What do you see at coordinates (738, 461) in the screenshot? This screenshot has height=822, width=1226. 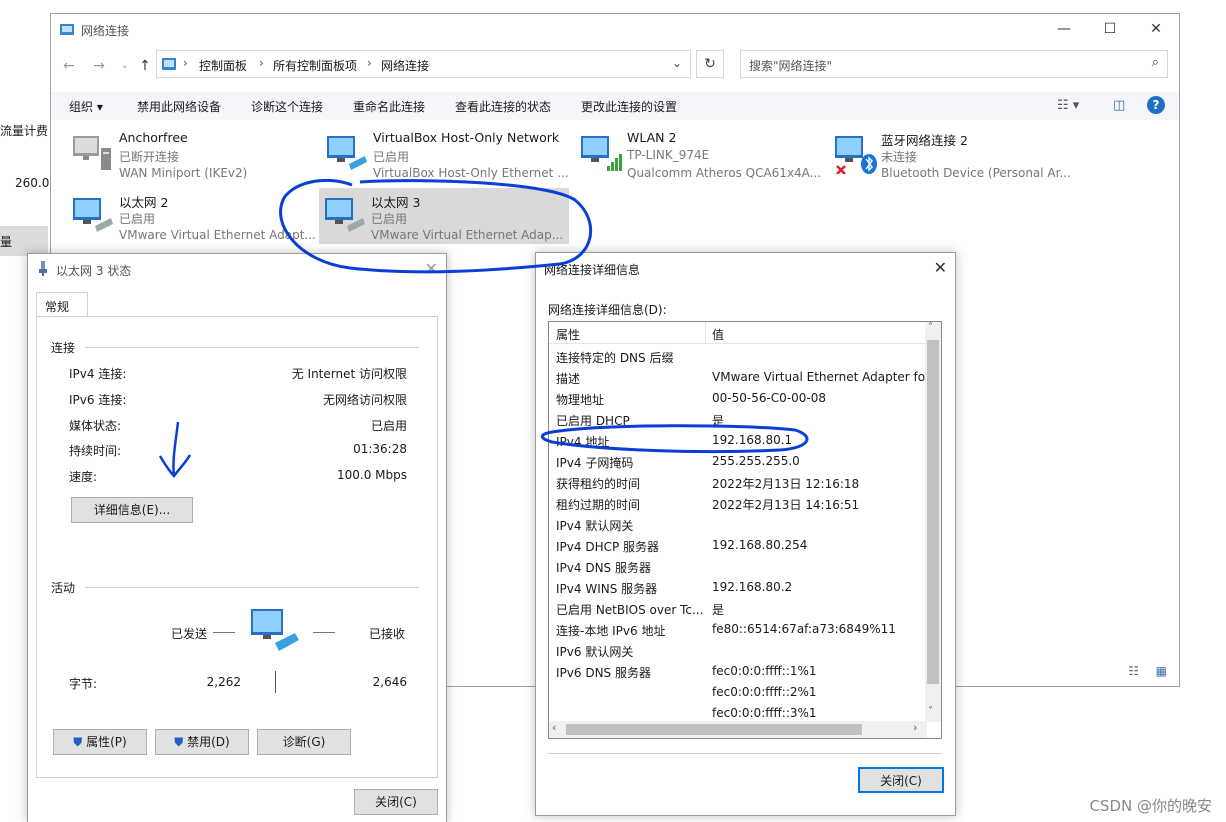 I see `list-item: IPv4 子网掩码 255.255.255.0` at bounding box center [738, 461].